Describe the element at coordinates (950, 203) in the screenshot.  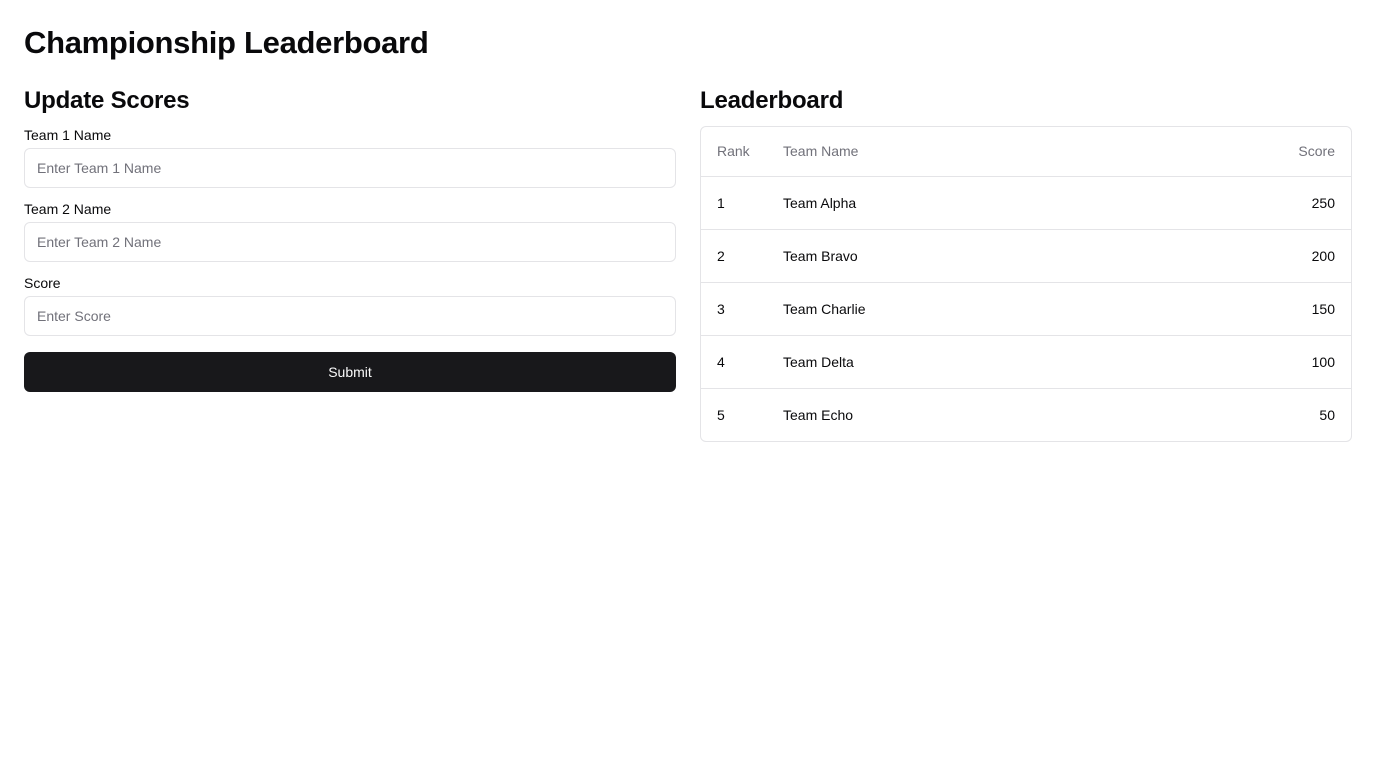
I see `team-name-cell: Team Alpha` at that location.